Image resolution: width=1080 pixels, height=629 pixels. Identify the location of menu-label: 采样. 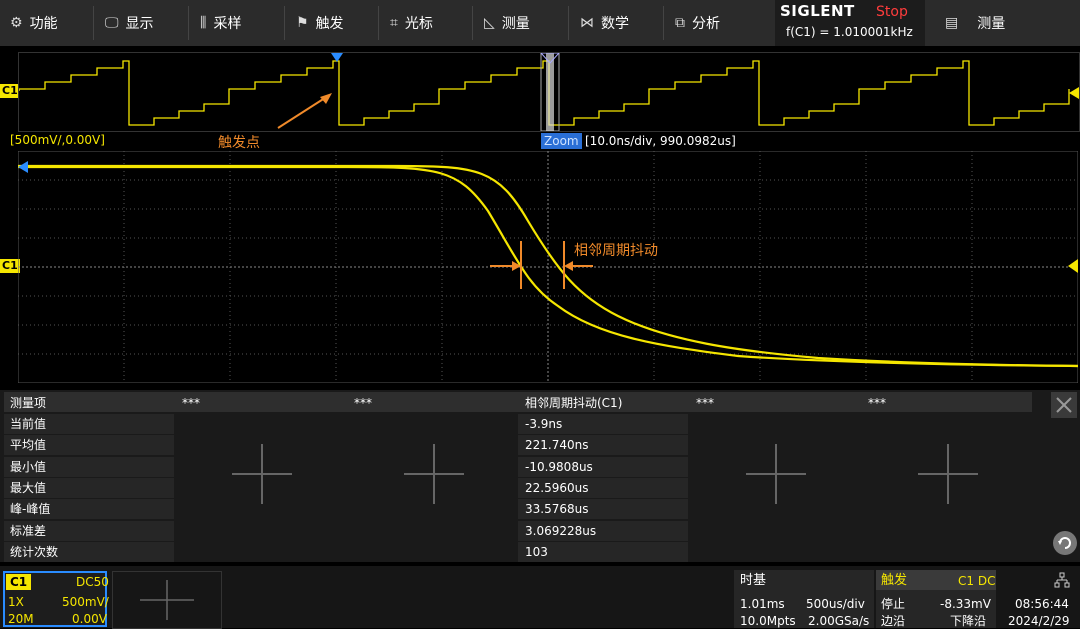
(227, 24).